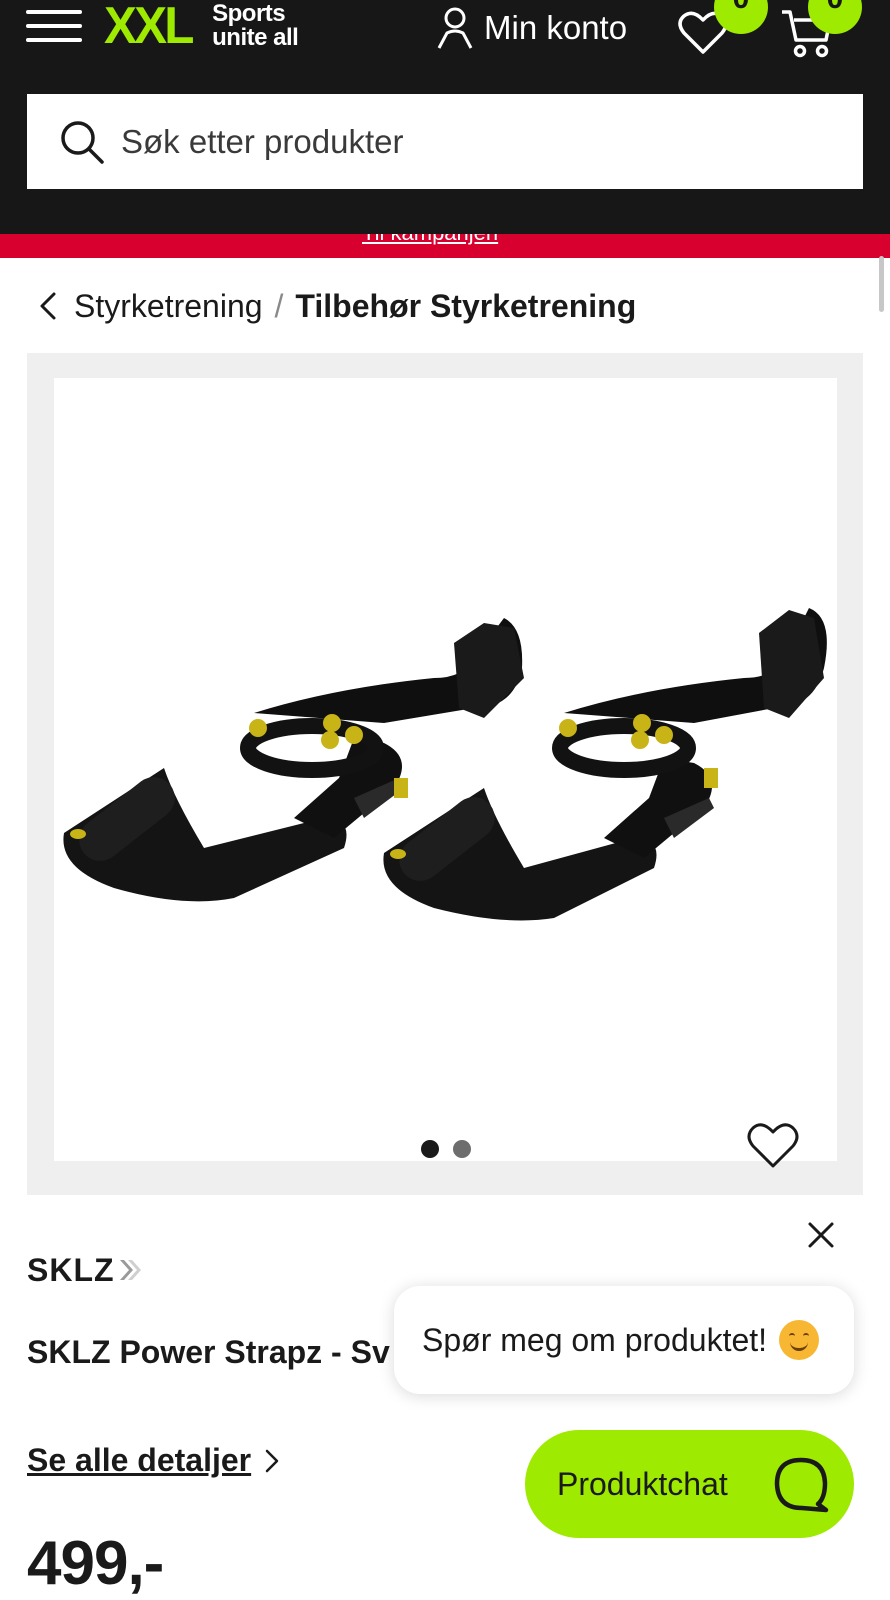 This screenshot has width=890, height=1600. What do you see at coordinates (595, 1339) in the screenshot?
I see `chat-prompt-text: Spør meg om produktet!` at bounding box center [595, 1339].